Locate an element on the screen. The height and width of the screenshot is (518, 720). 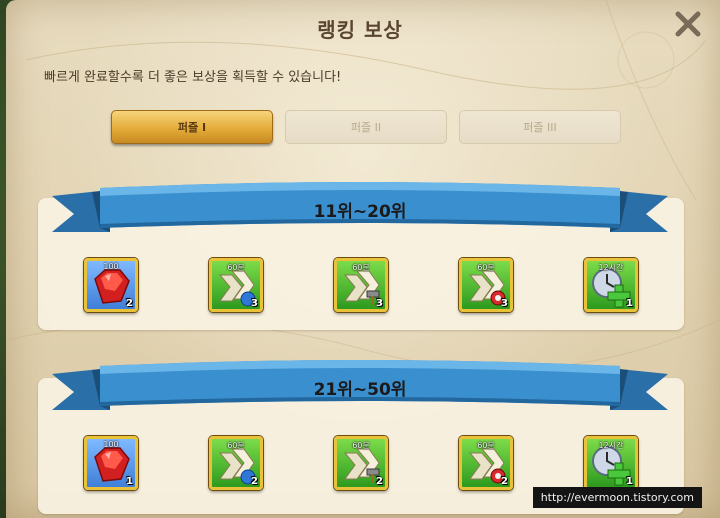
reward-gem: 100 2 is located at coordinates (111, 285).